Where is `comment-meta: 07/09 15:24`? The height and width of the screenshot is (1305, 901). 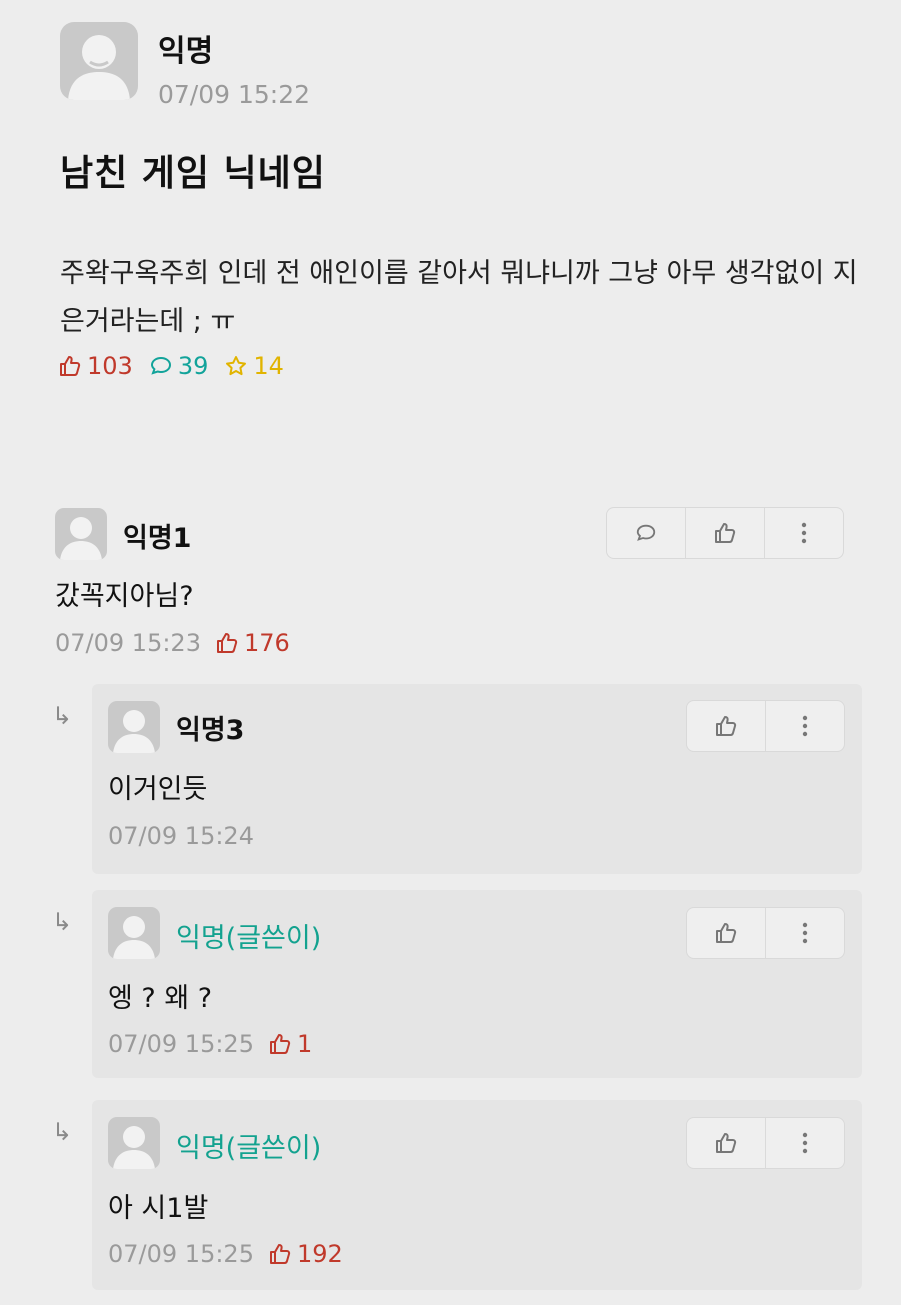
comment-meta: 07/09 15:24 is located at coordinates (181, 836).